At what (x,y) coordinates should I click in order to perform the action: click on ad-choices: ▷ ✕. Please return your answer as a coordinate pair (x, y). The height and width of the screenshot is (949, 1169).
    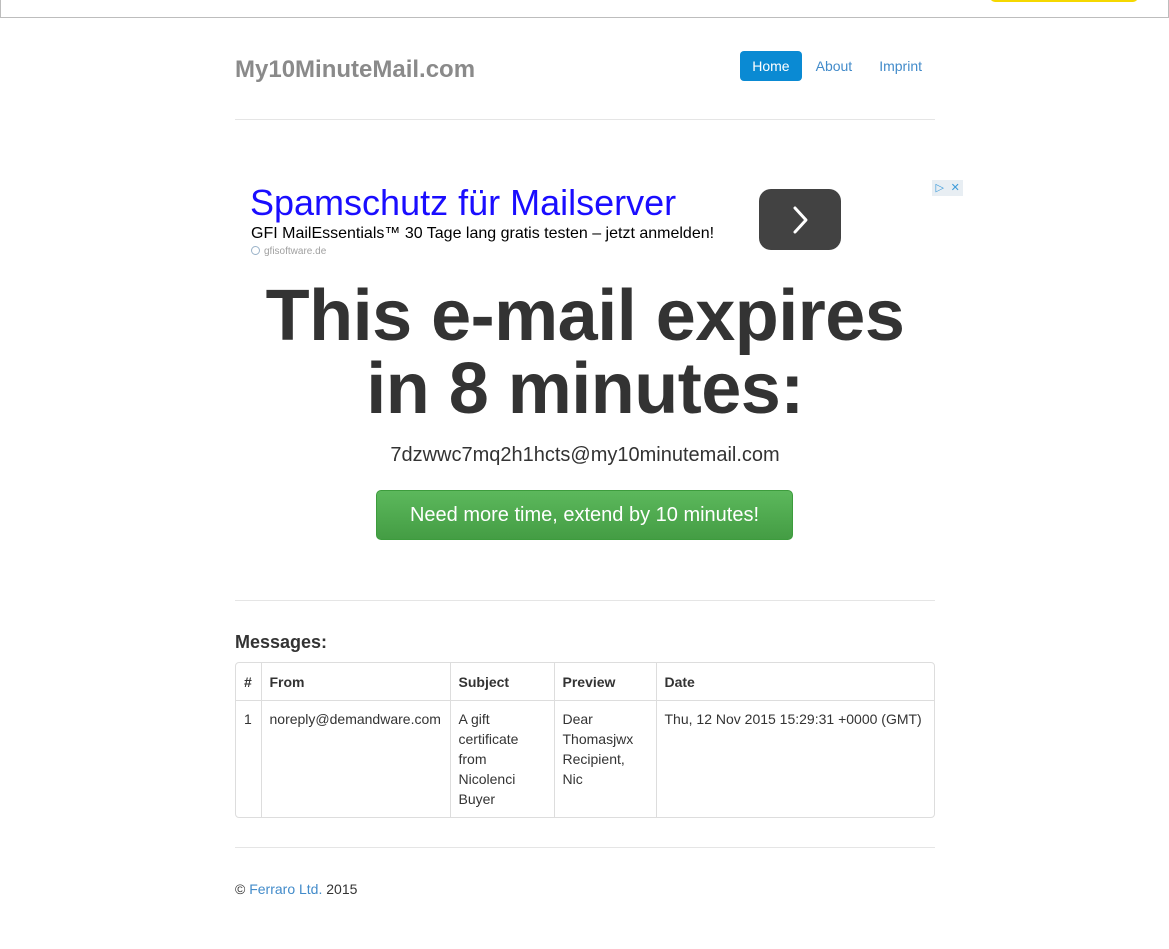
    Looking at the image, I should click on (947, 188).